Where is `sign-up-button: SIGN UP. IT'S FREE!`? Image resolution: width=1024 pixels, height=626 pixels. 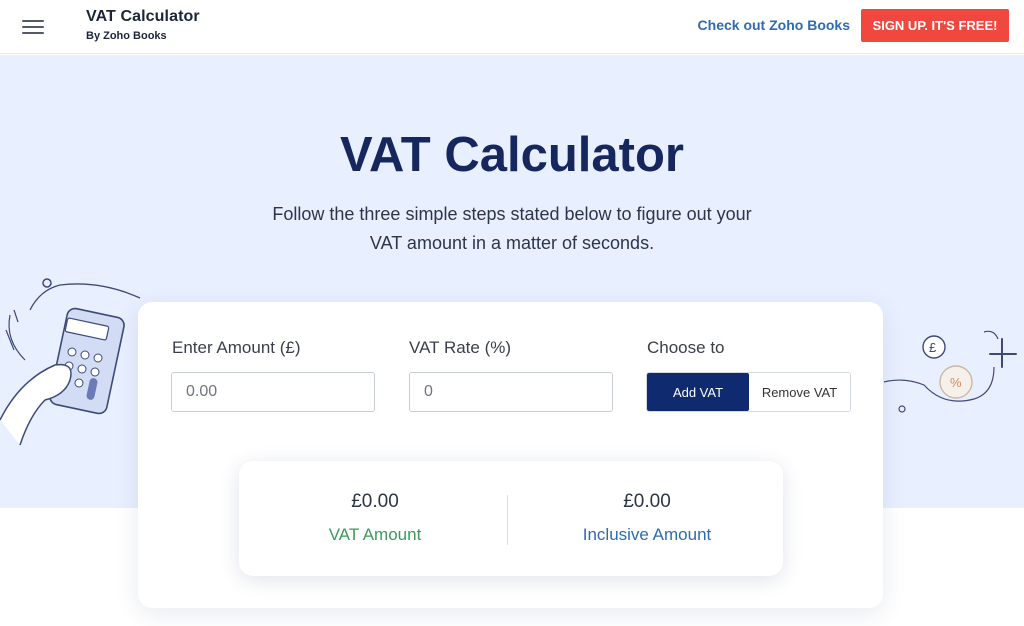
sign-up-button: SIGN UP. IT'S FREE! is located at coordinates (935, 25).